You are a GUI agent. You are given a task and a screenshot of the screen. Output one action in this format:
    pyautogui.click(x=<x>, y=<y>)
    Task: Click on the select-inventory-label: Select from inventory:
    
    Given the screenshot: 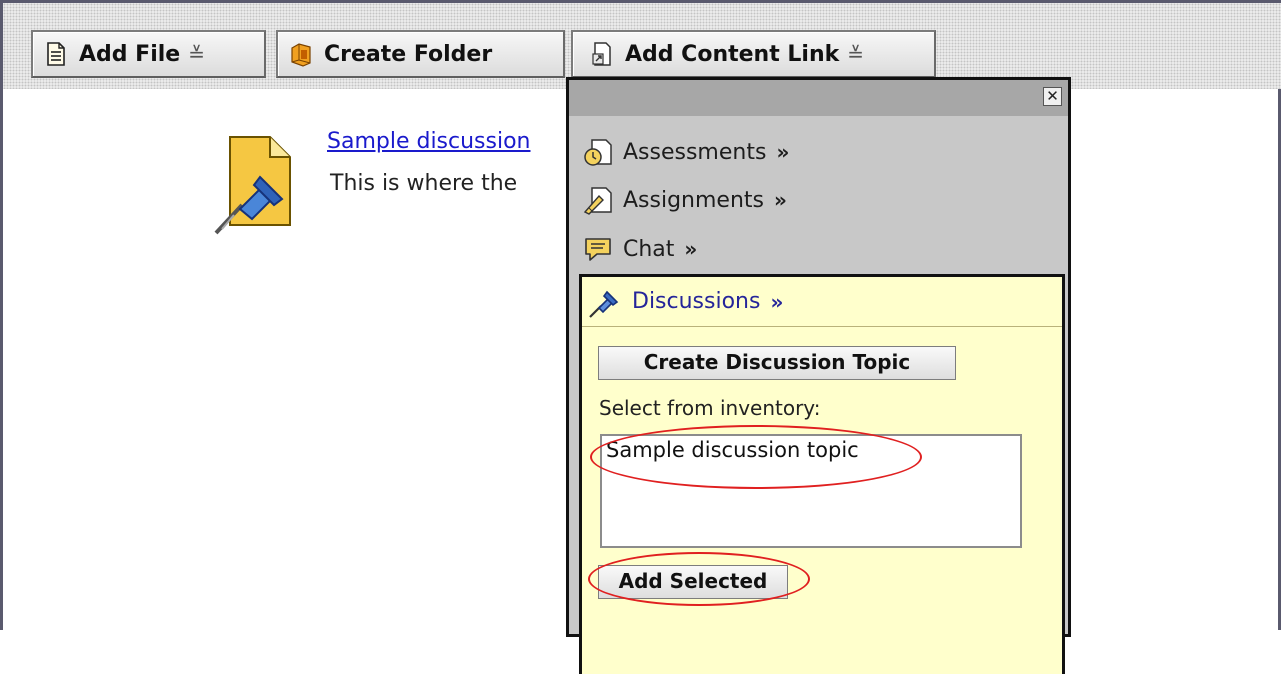 What is the action you would take?
    pyautogui.click(x=710, y=408)
    